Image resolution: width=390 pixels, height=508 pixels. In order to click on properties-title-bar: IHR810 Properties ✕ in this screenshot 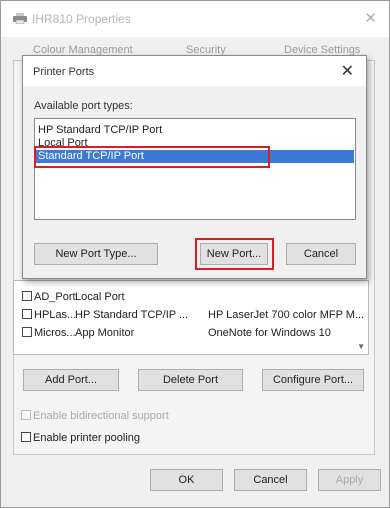, I will do `click(195, 19)`.